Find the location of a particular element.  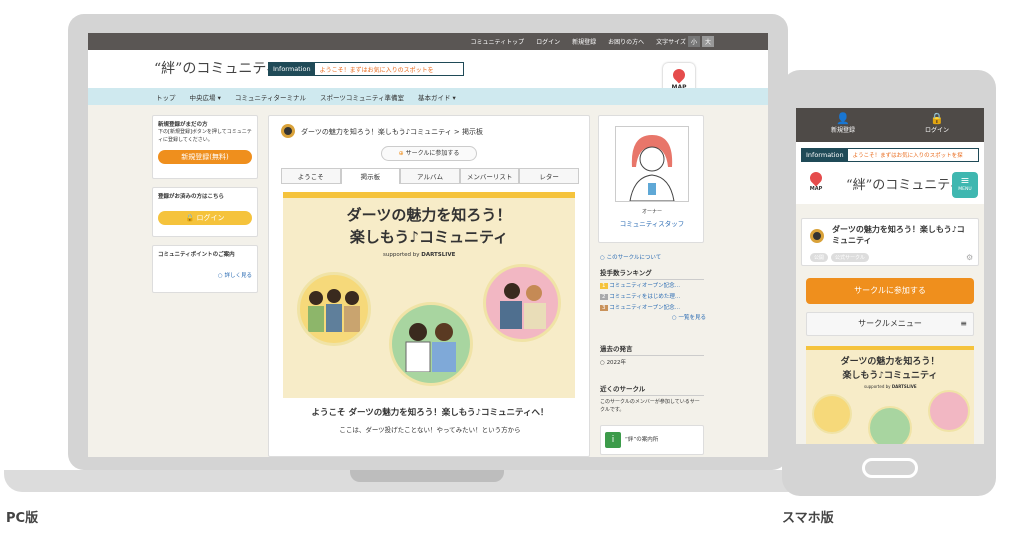

sp-logo: “絆”のコミュニティ is located at coordinates (904, 183).